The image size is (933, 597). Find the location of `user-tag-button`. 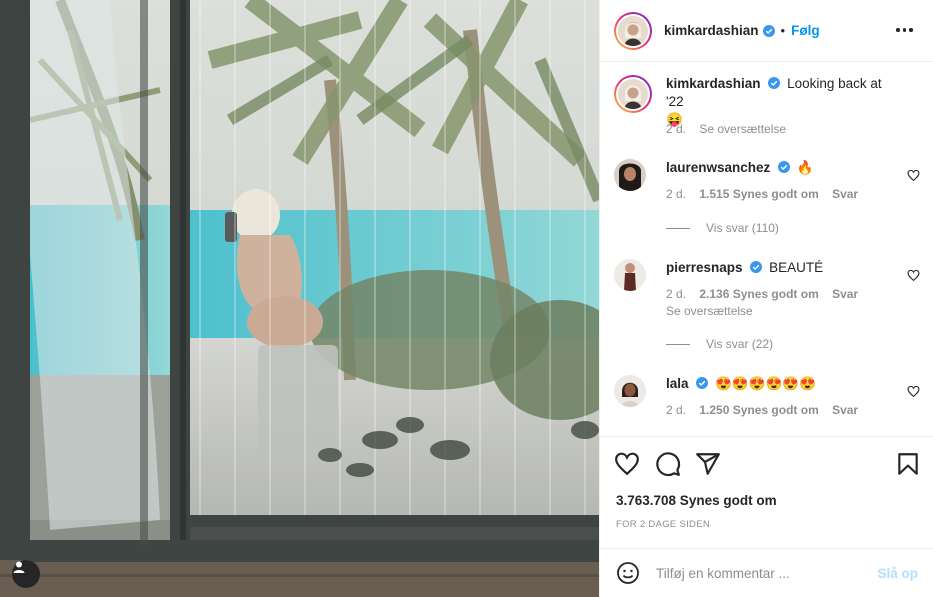

user-tag-button is located at coordinates (26, 574).